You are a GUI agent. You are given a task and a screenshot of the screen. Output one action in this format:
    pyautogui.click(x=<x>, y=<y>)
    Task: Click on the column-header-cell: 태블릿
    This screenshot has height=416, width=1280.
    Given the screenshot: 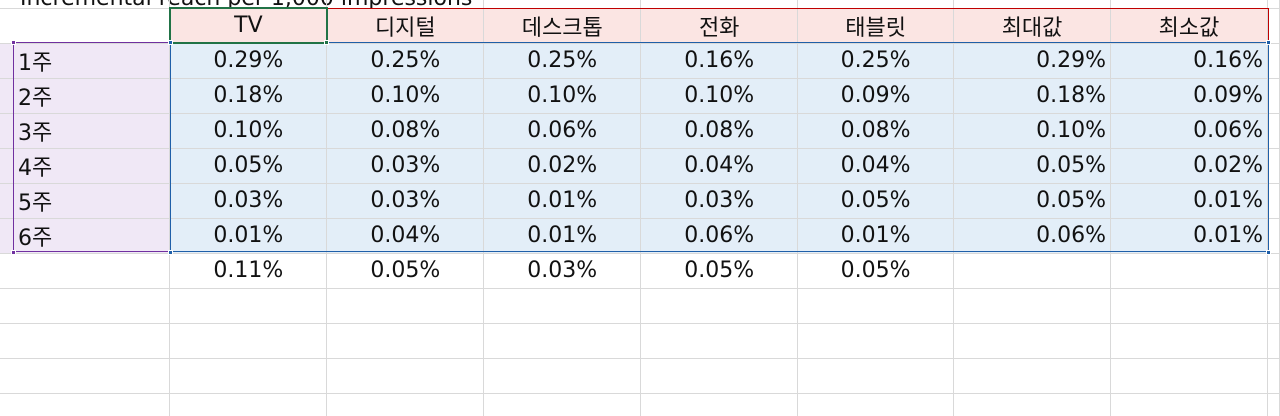 What is the action you would take?
    pyautogui.click(x=876, y=26)
    